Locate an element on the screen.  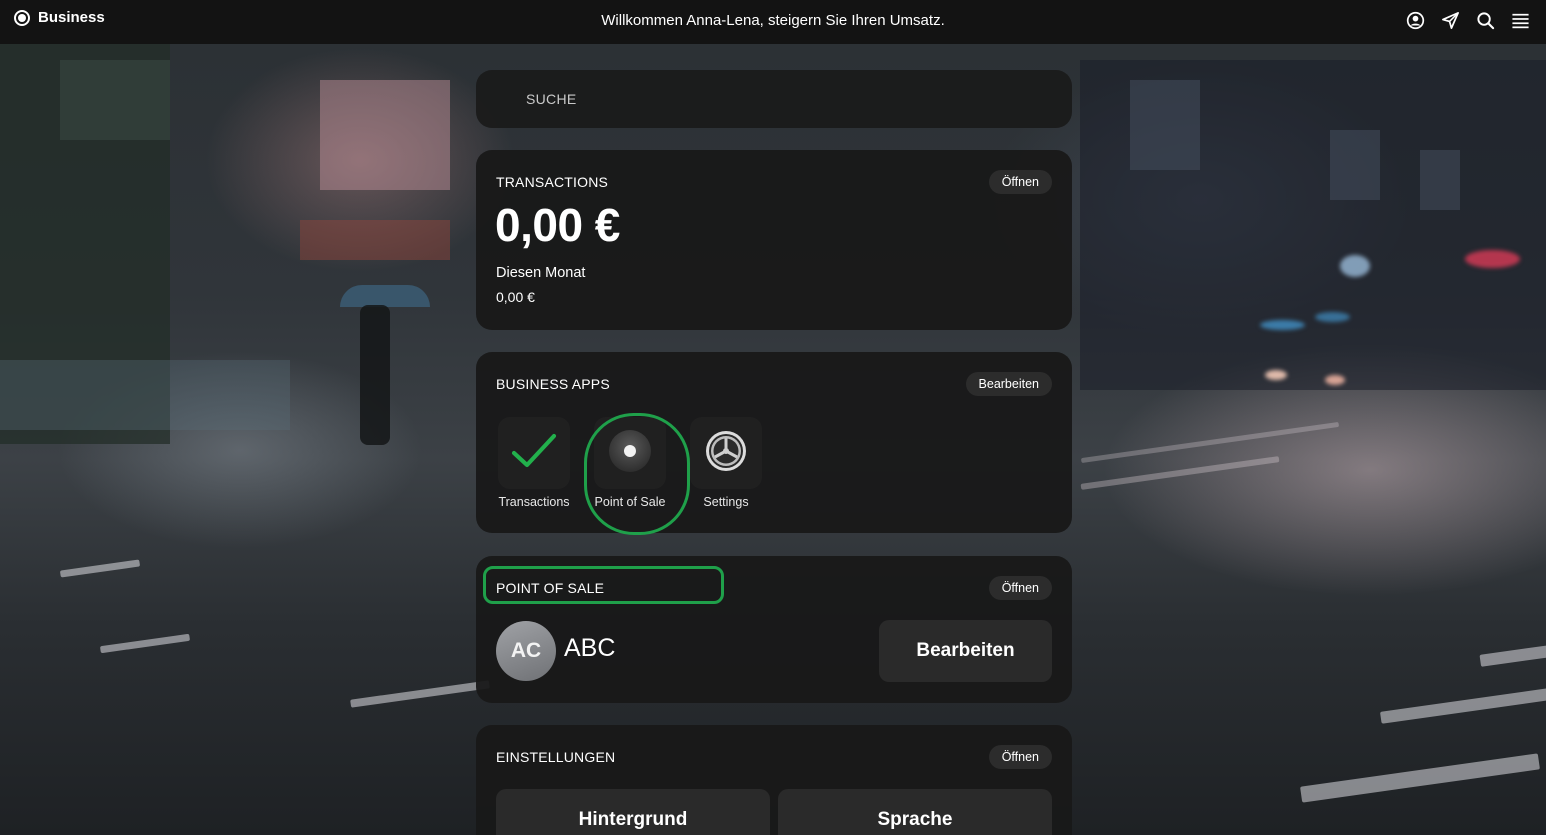
background-button: Hintergrund is located at coordinates (633, 812).